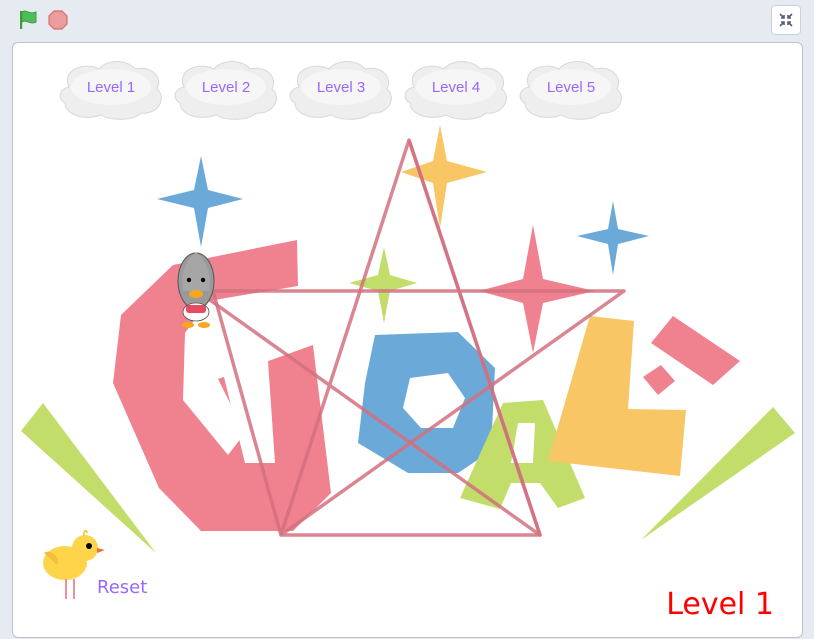 The height and width of the screenshot is (639, 814). I want to click on pink-sparkle, so click(537, 289).